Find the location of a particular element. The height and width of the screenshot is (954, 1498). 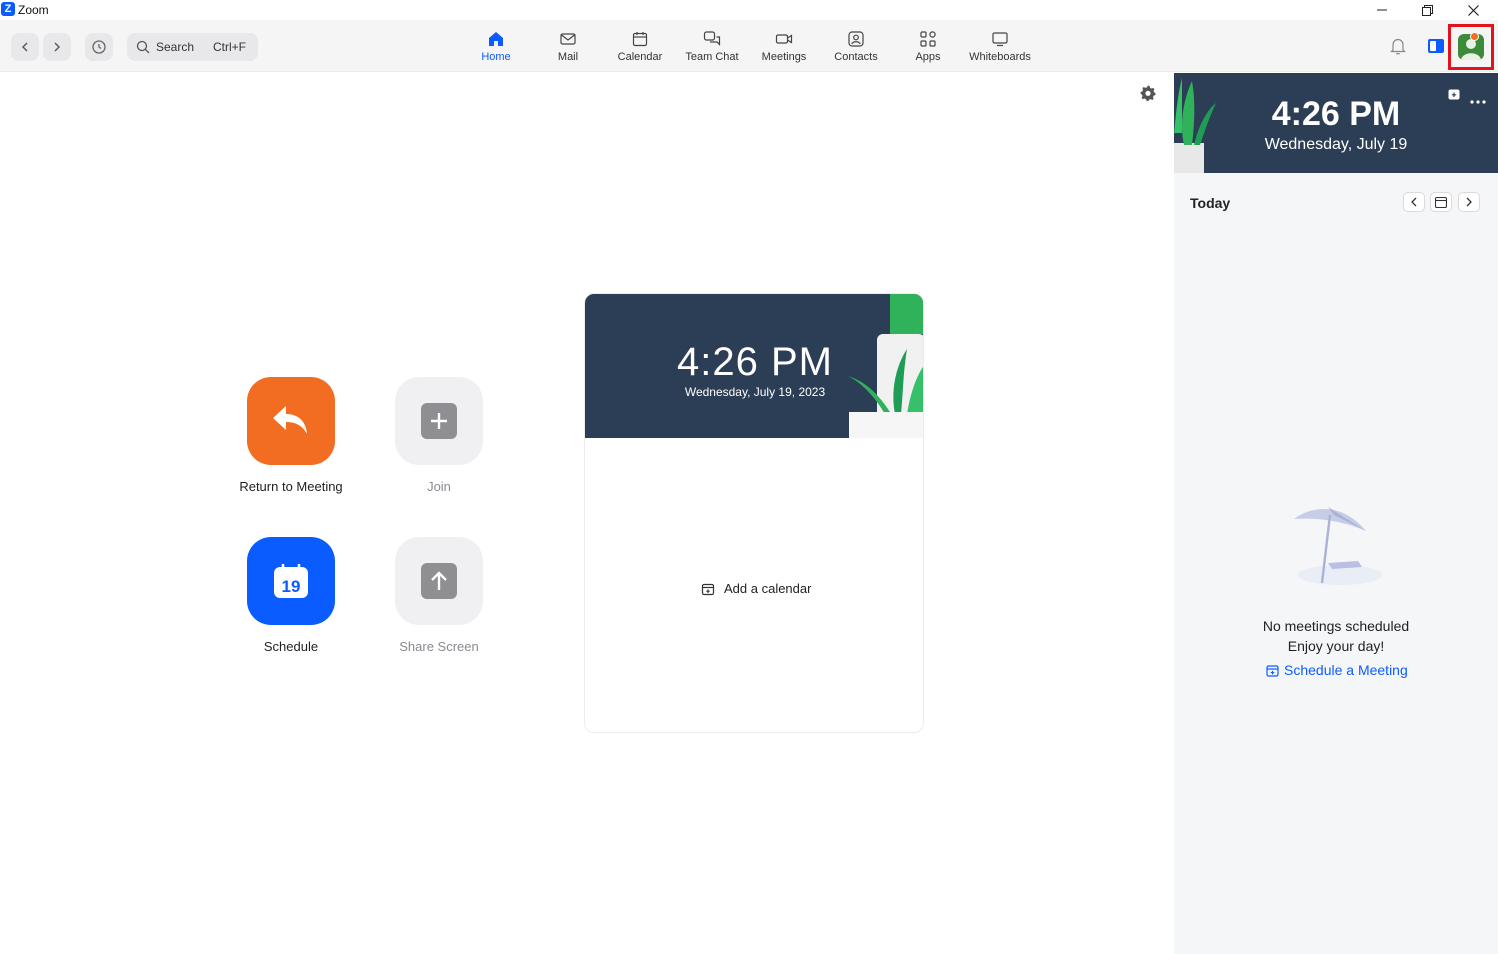

schedule-tile: 19 is located at coordinates (291, 581).